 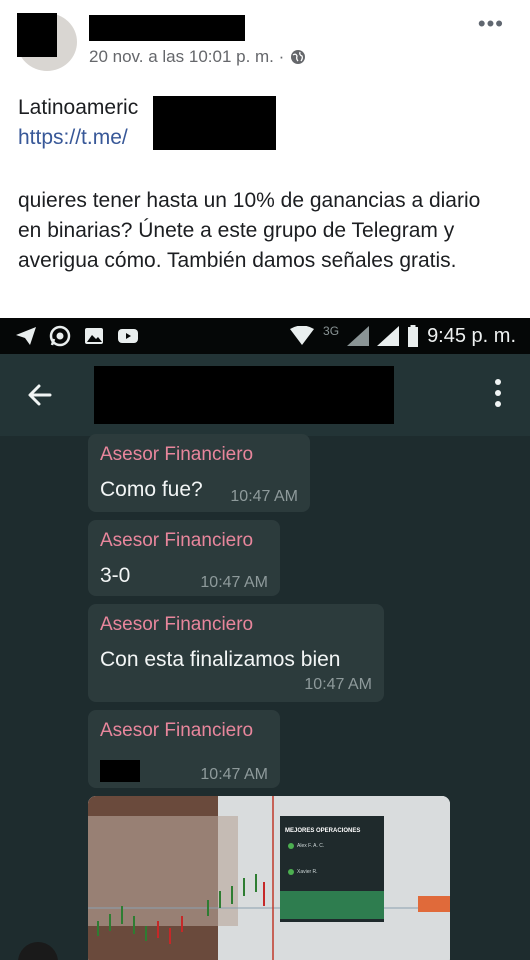 I want to click on telegram-icon, so click(x=26, y=336).